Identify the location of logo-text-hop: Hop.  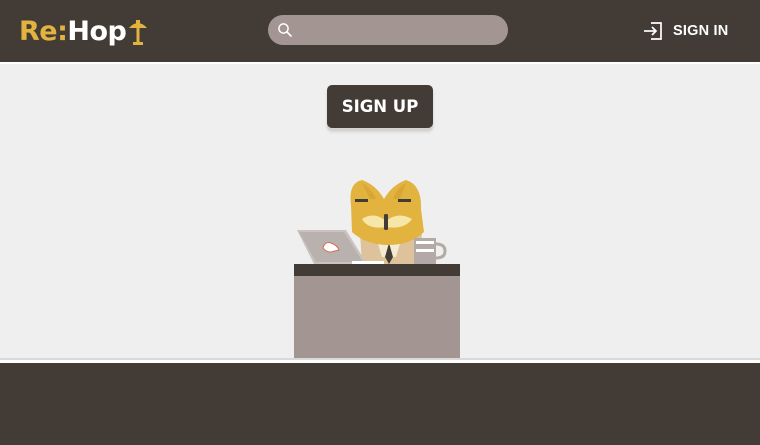
(97, 31).